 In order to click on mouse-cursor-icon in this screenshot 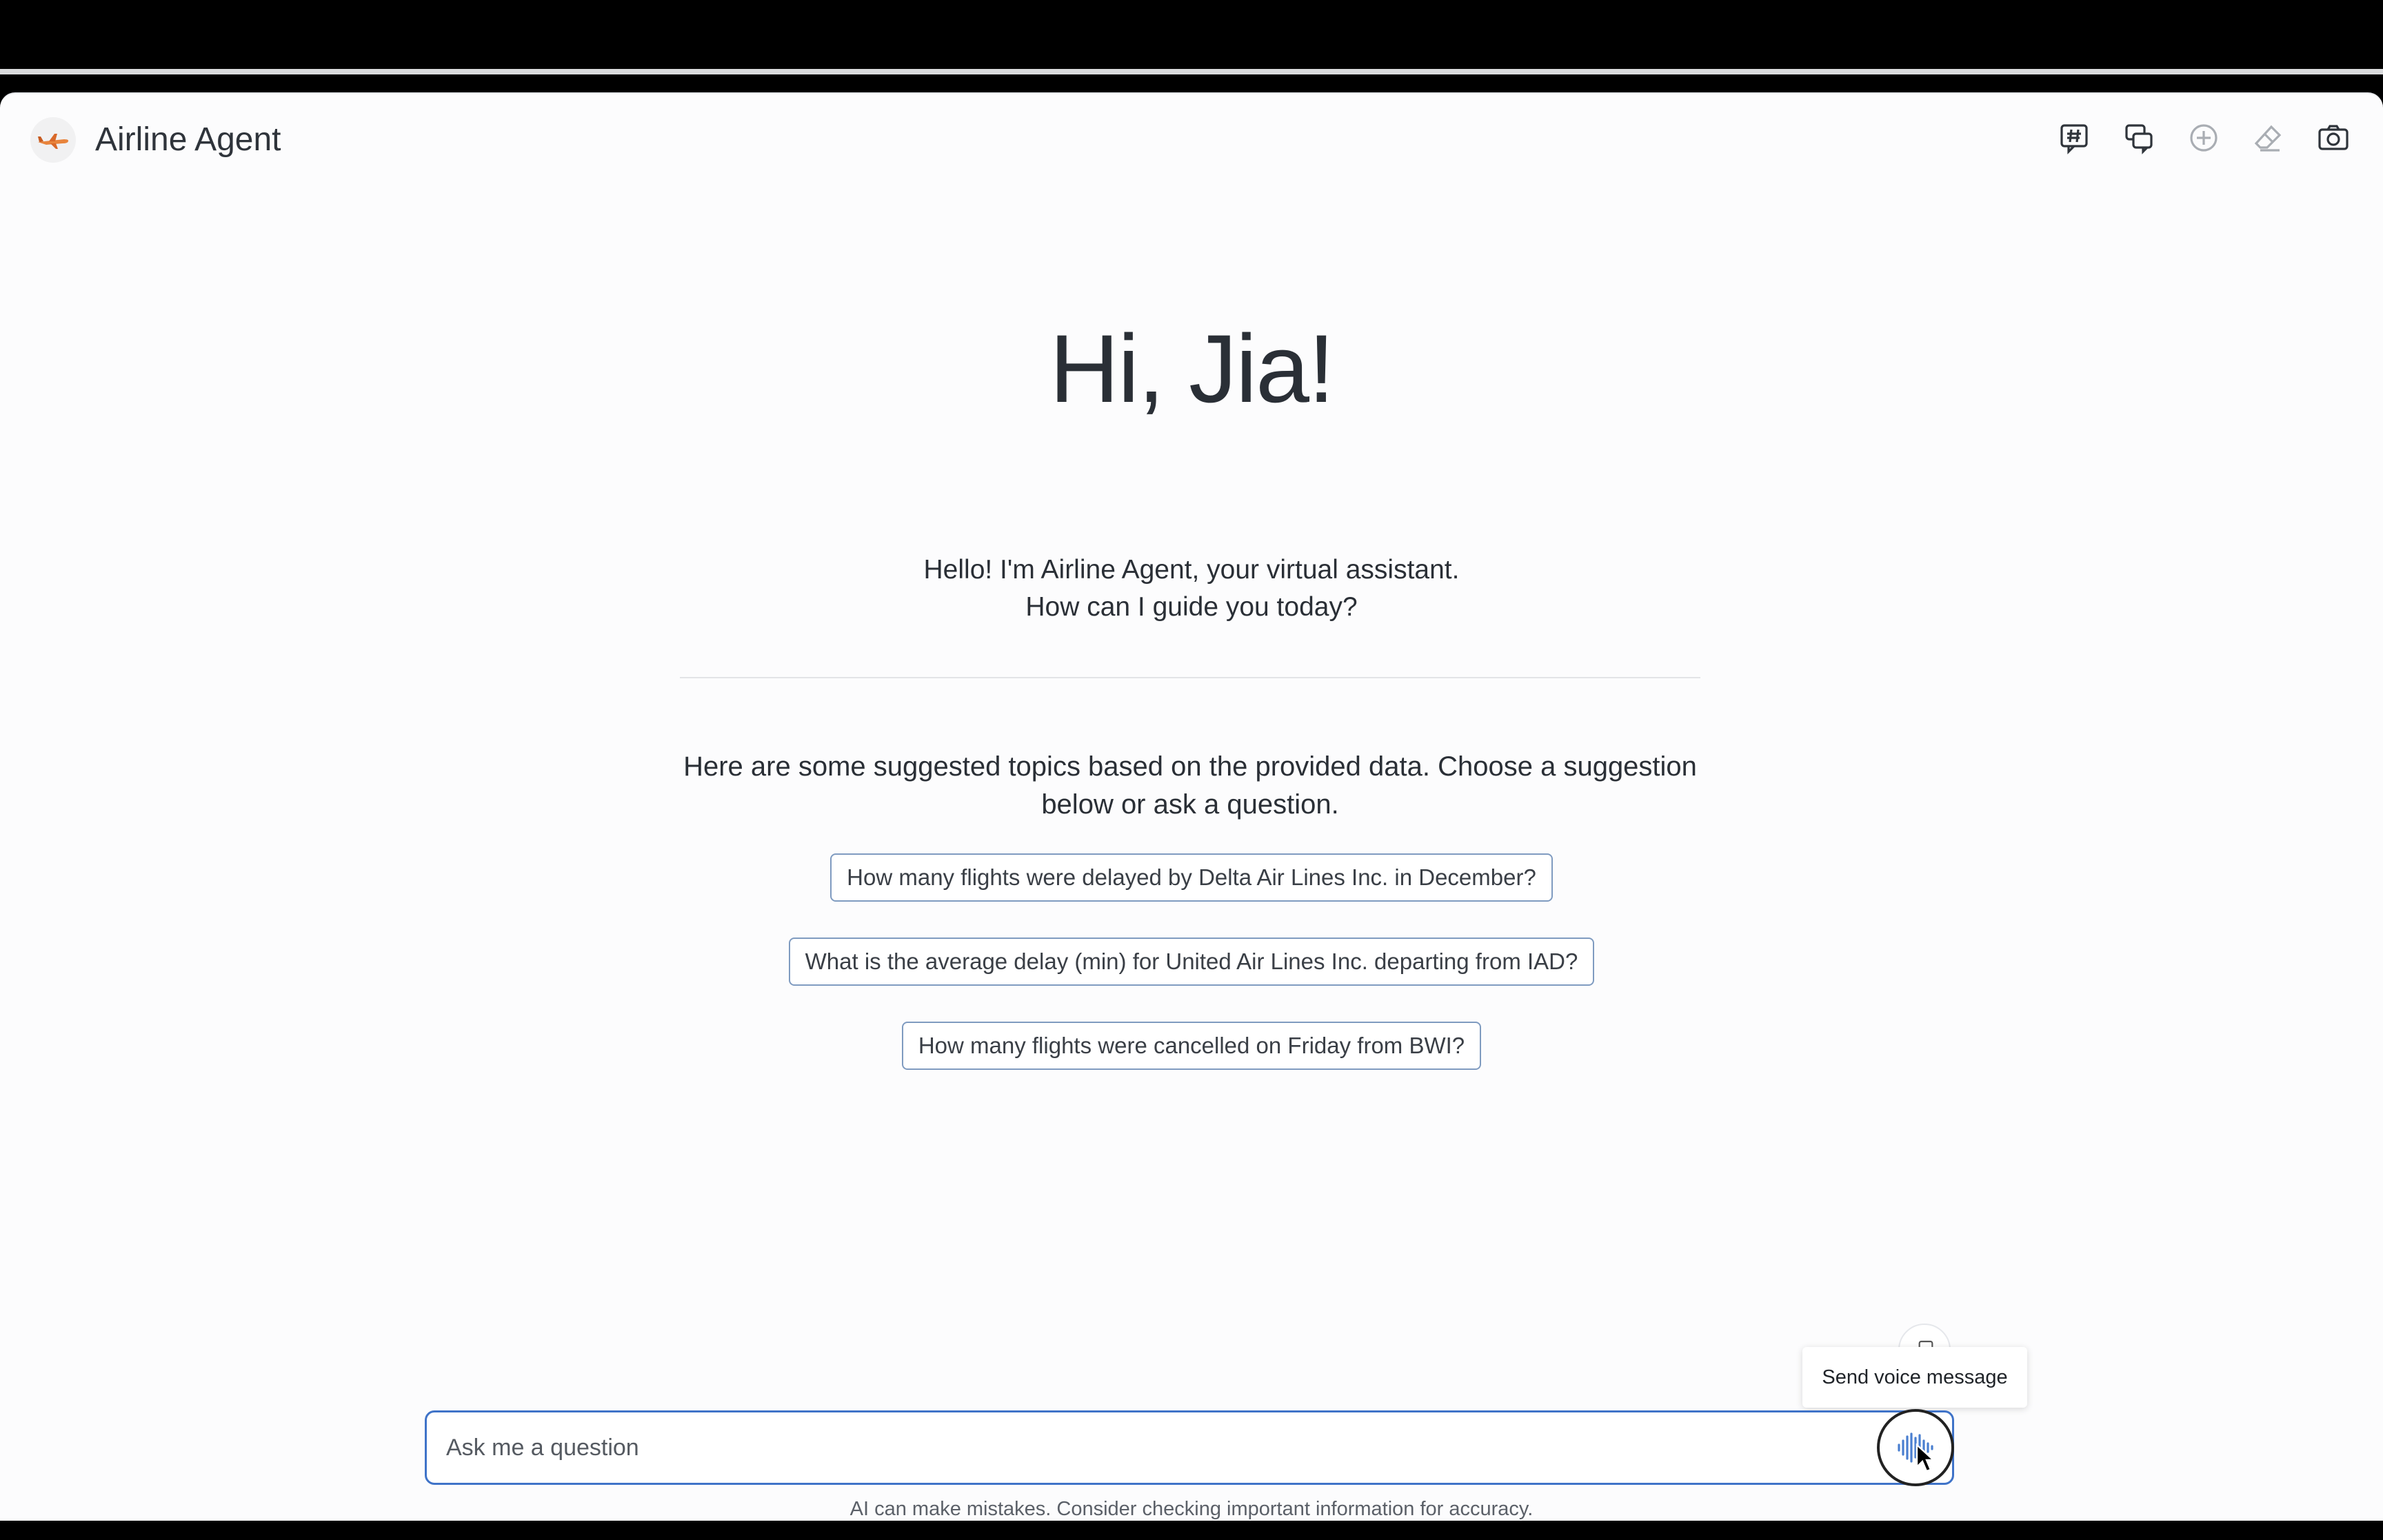, I will do `click(1926, 1458)`.